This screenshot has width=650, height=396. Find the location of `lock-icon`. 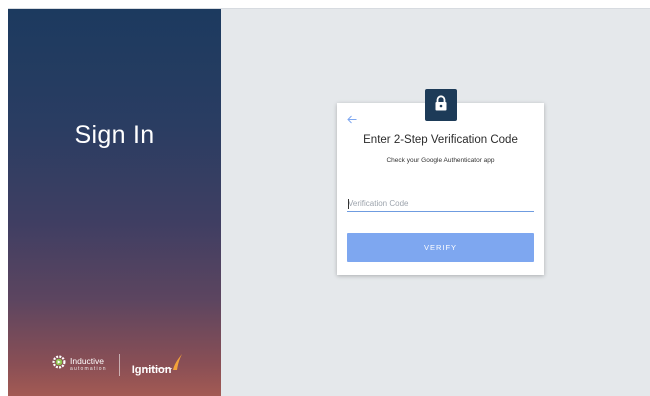

lock-icon is located at coordinates (441, 105).